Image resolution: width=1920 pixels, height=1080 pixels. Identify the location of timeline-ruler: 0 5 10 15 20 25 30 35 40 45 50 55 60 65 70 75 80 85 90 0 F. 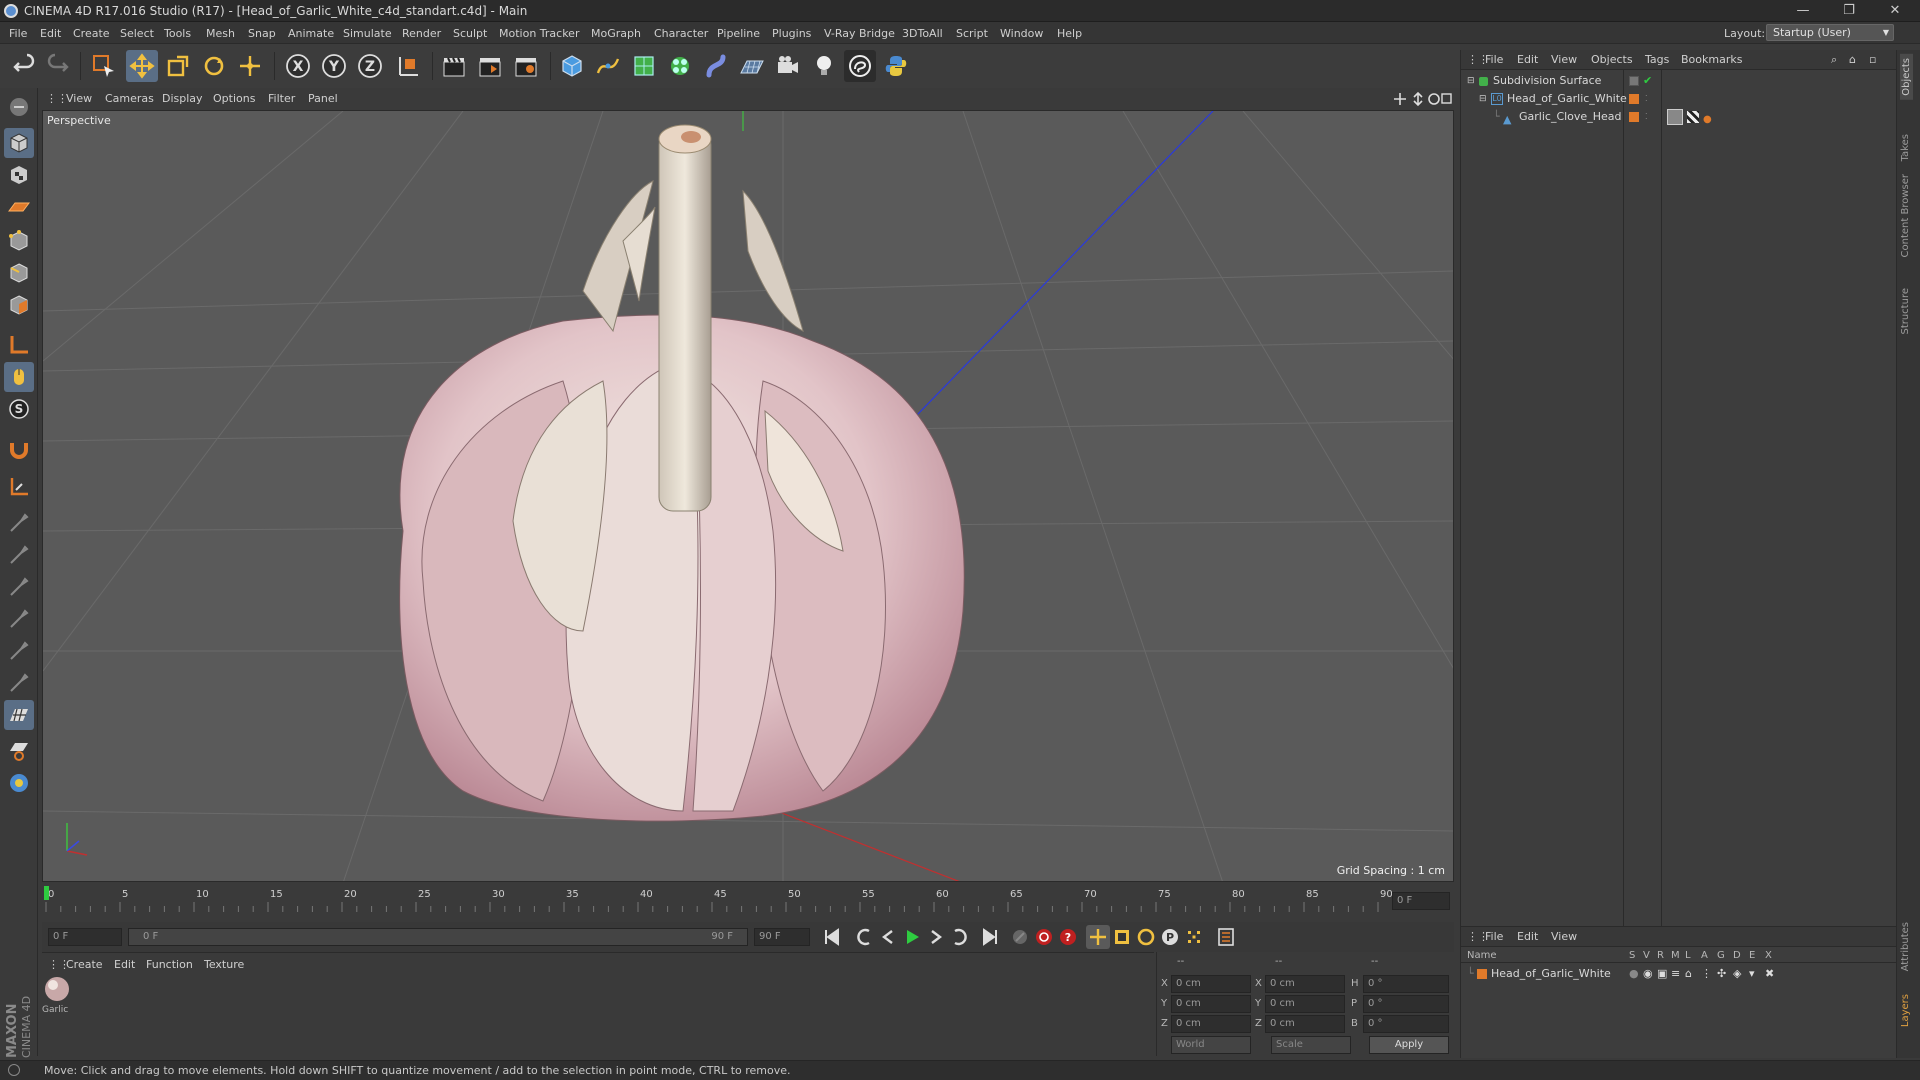
(748, 903).